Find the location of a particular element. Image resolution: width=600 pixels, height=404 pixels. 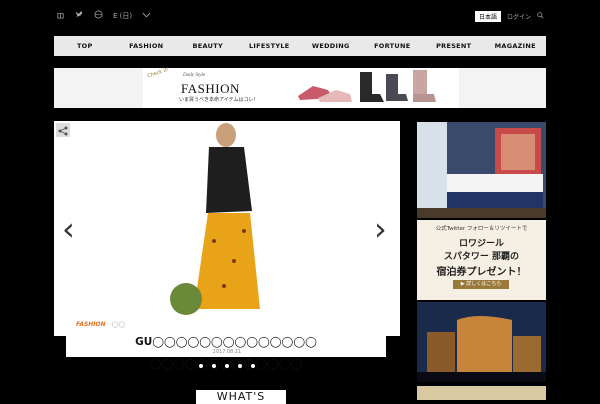

category-label: FASHION is located at coordinates (91, 324).